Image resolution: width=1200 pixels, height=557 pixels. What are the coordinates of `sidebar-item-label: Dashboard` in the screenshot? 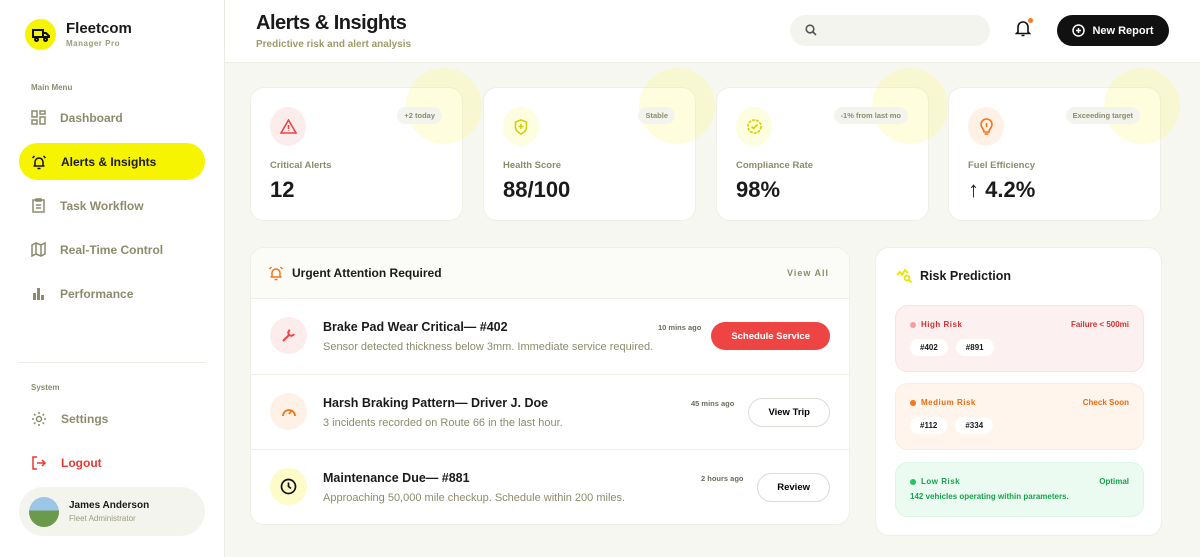 It's located at (91, 117).